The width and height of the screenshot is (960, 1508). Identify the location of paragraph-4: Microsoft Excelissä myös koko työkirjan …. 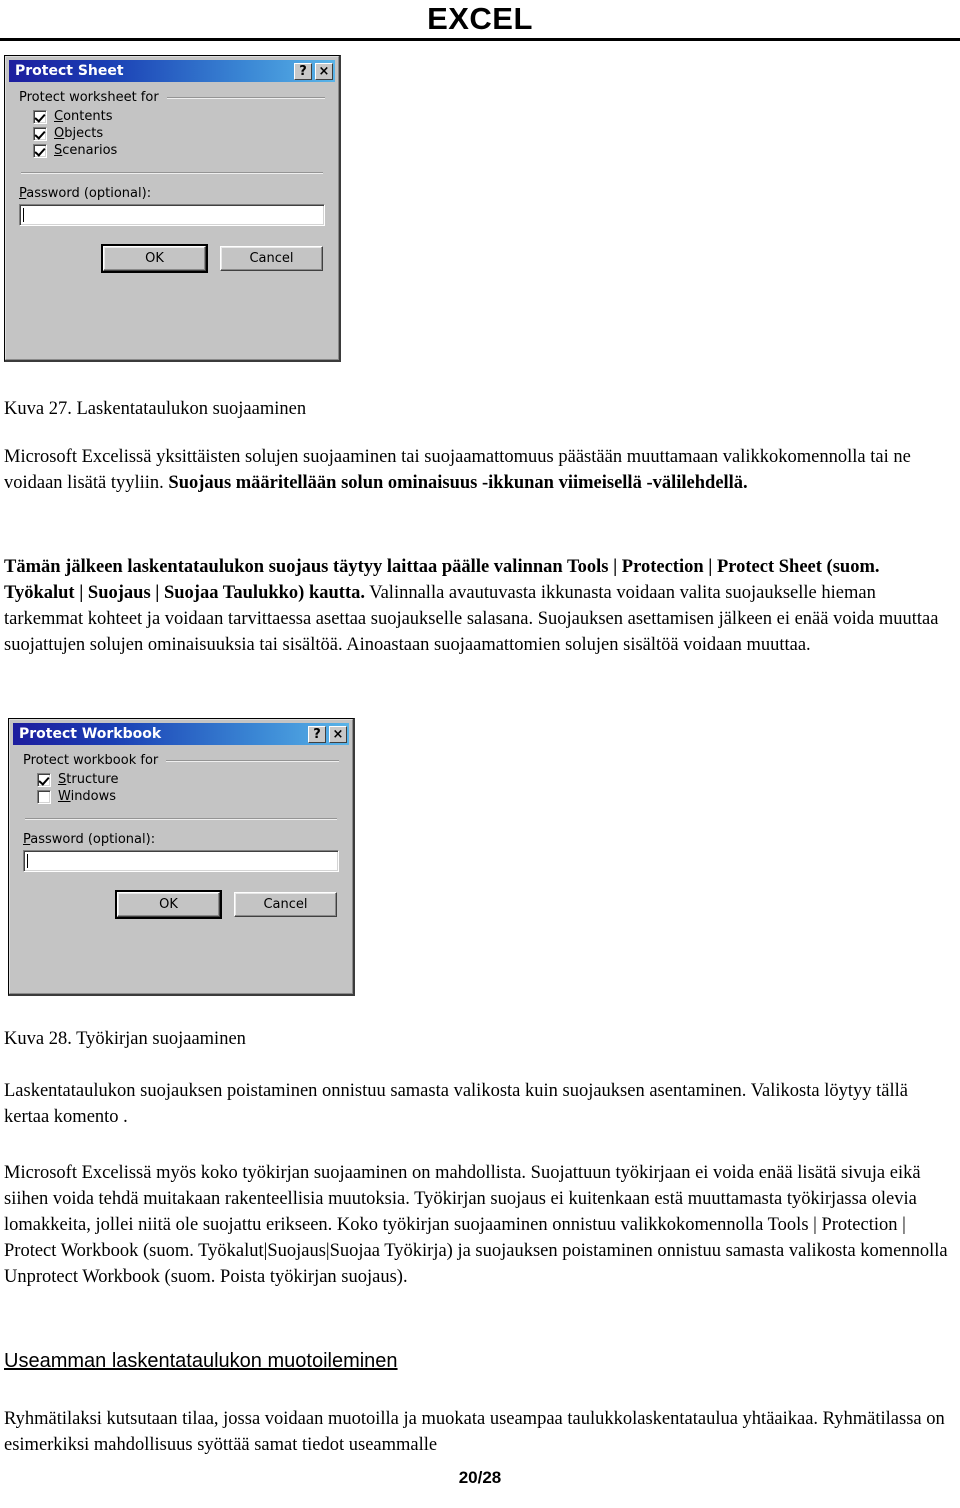
(476, 1225).